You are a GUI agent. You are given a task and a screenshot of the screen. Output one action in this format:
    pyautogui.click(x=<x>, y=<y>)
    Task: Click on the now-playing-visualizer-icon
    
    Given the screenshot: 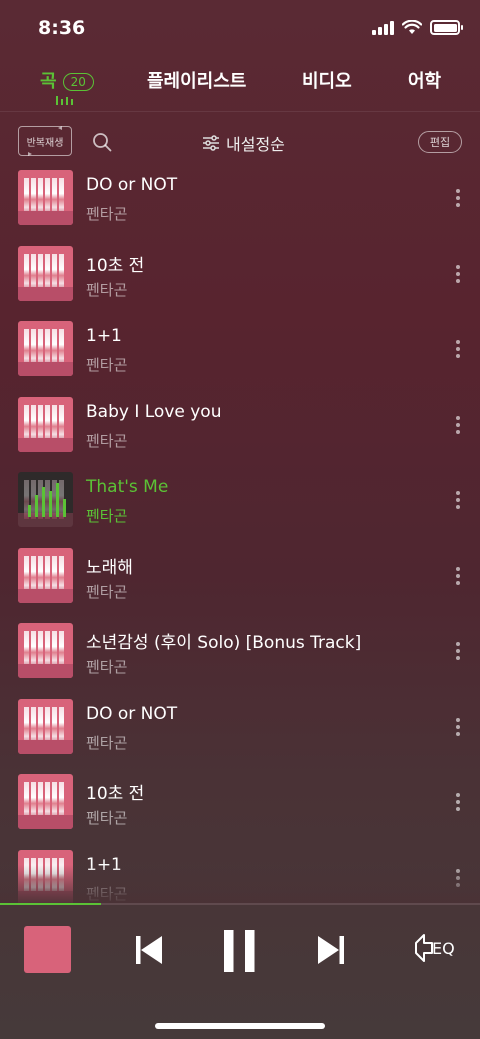 What is the action you would take?
    pyautogui.click(x=47, y=500)
    